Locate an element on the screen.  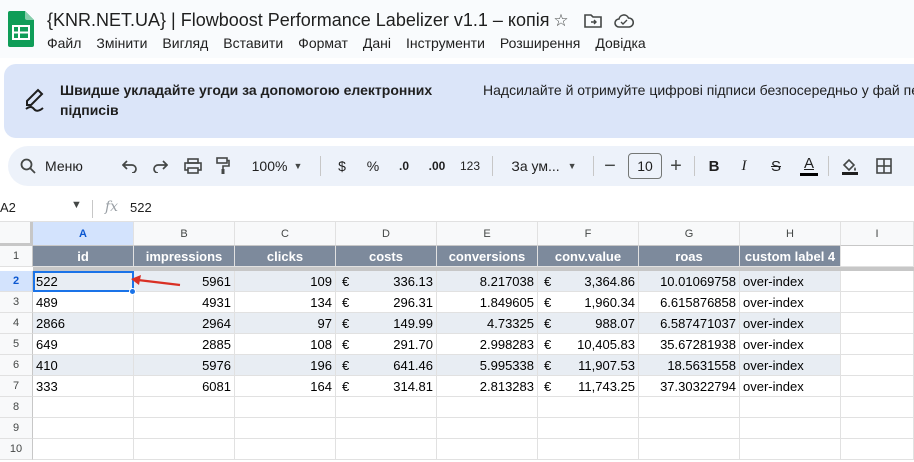
cell-conv-value: €3,364.86 is located at coordinates (588, 281).